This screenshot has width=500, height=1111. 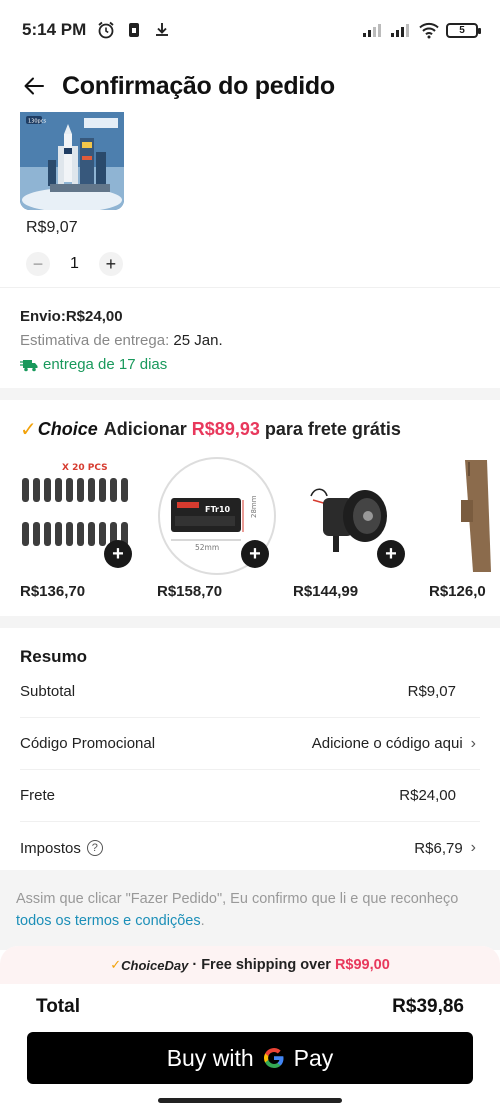 I want to click on back-button, so click(x=34, y=86).